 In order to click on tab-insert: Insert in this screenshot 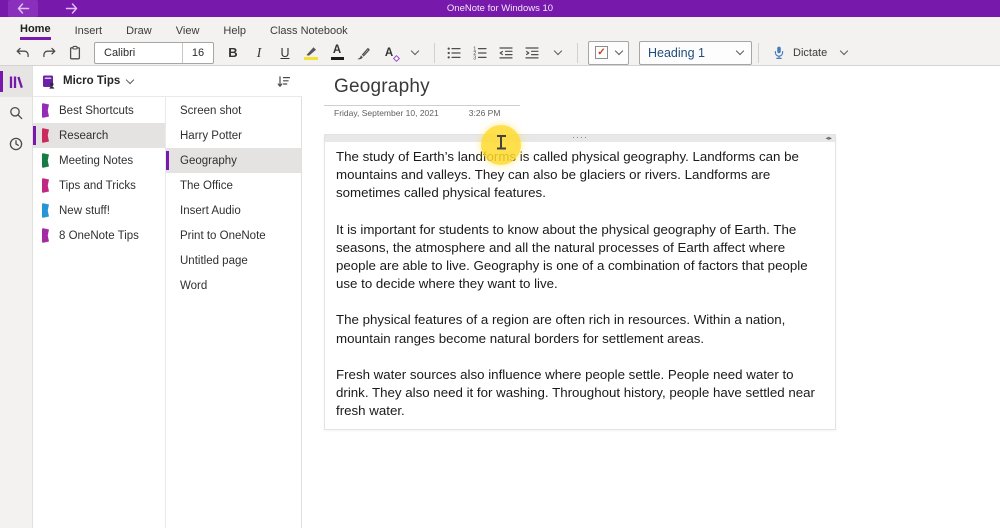, I will do `click(89, 30)`.